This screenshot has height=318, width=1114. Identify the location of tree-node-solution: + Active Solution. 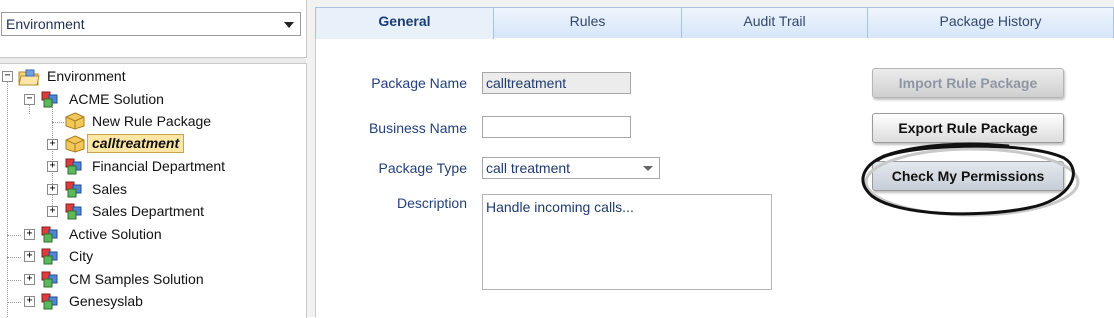
(150, 234).